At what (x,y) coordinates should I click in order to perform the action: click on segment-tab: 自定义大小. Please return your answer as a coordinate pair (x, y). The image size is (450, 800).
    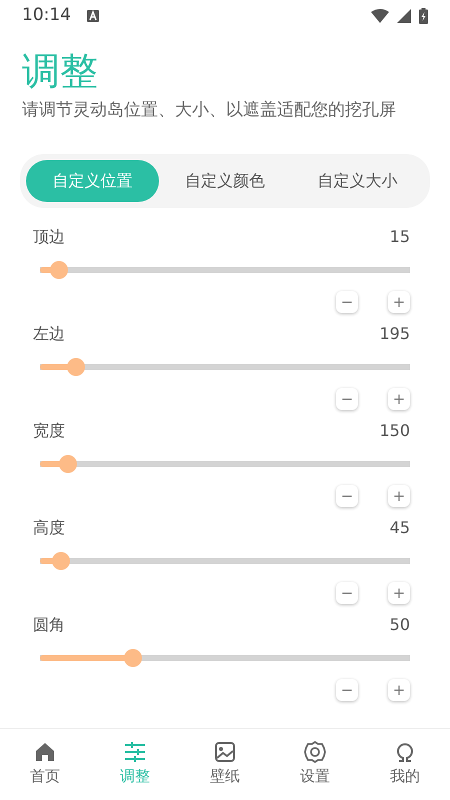
    Looking at the image, I should click on (357, 181).